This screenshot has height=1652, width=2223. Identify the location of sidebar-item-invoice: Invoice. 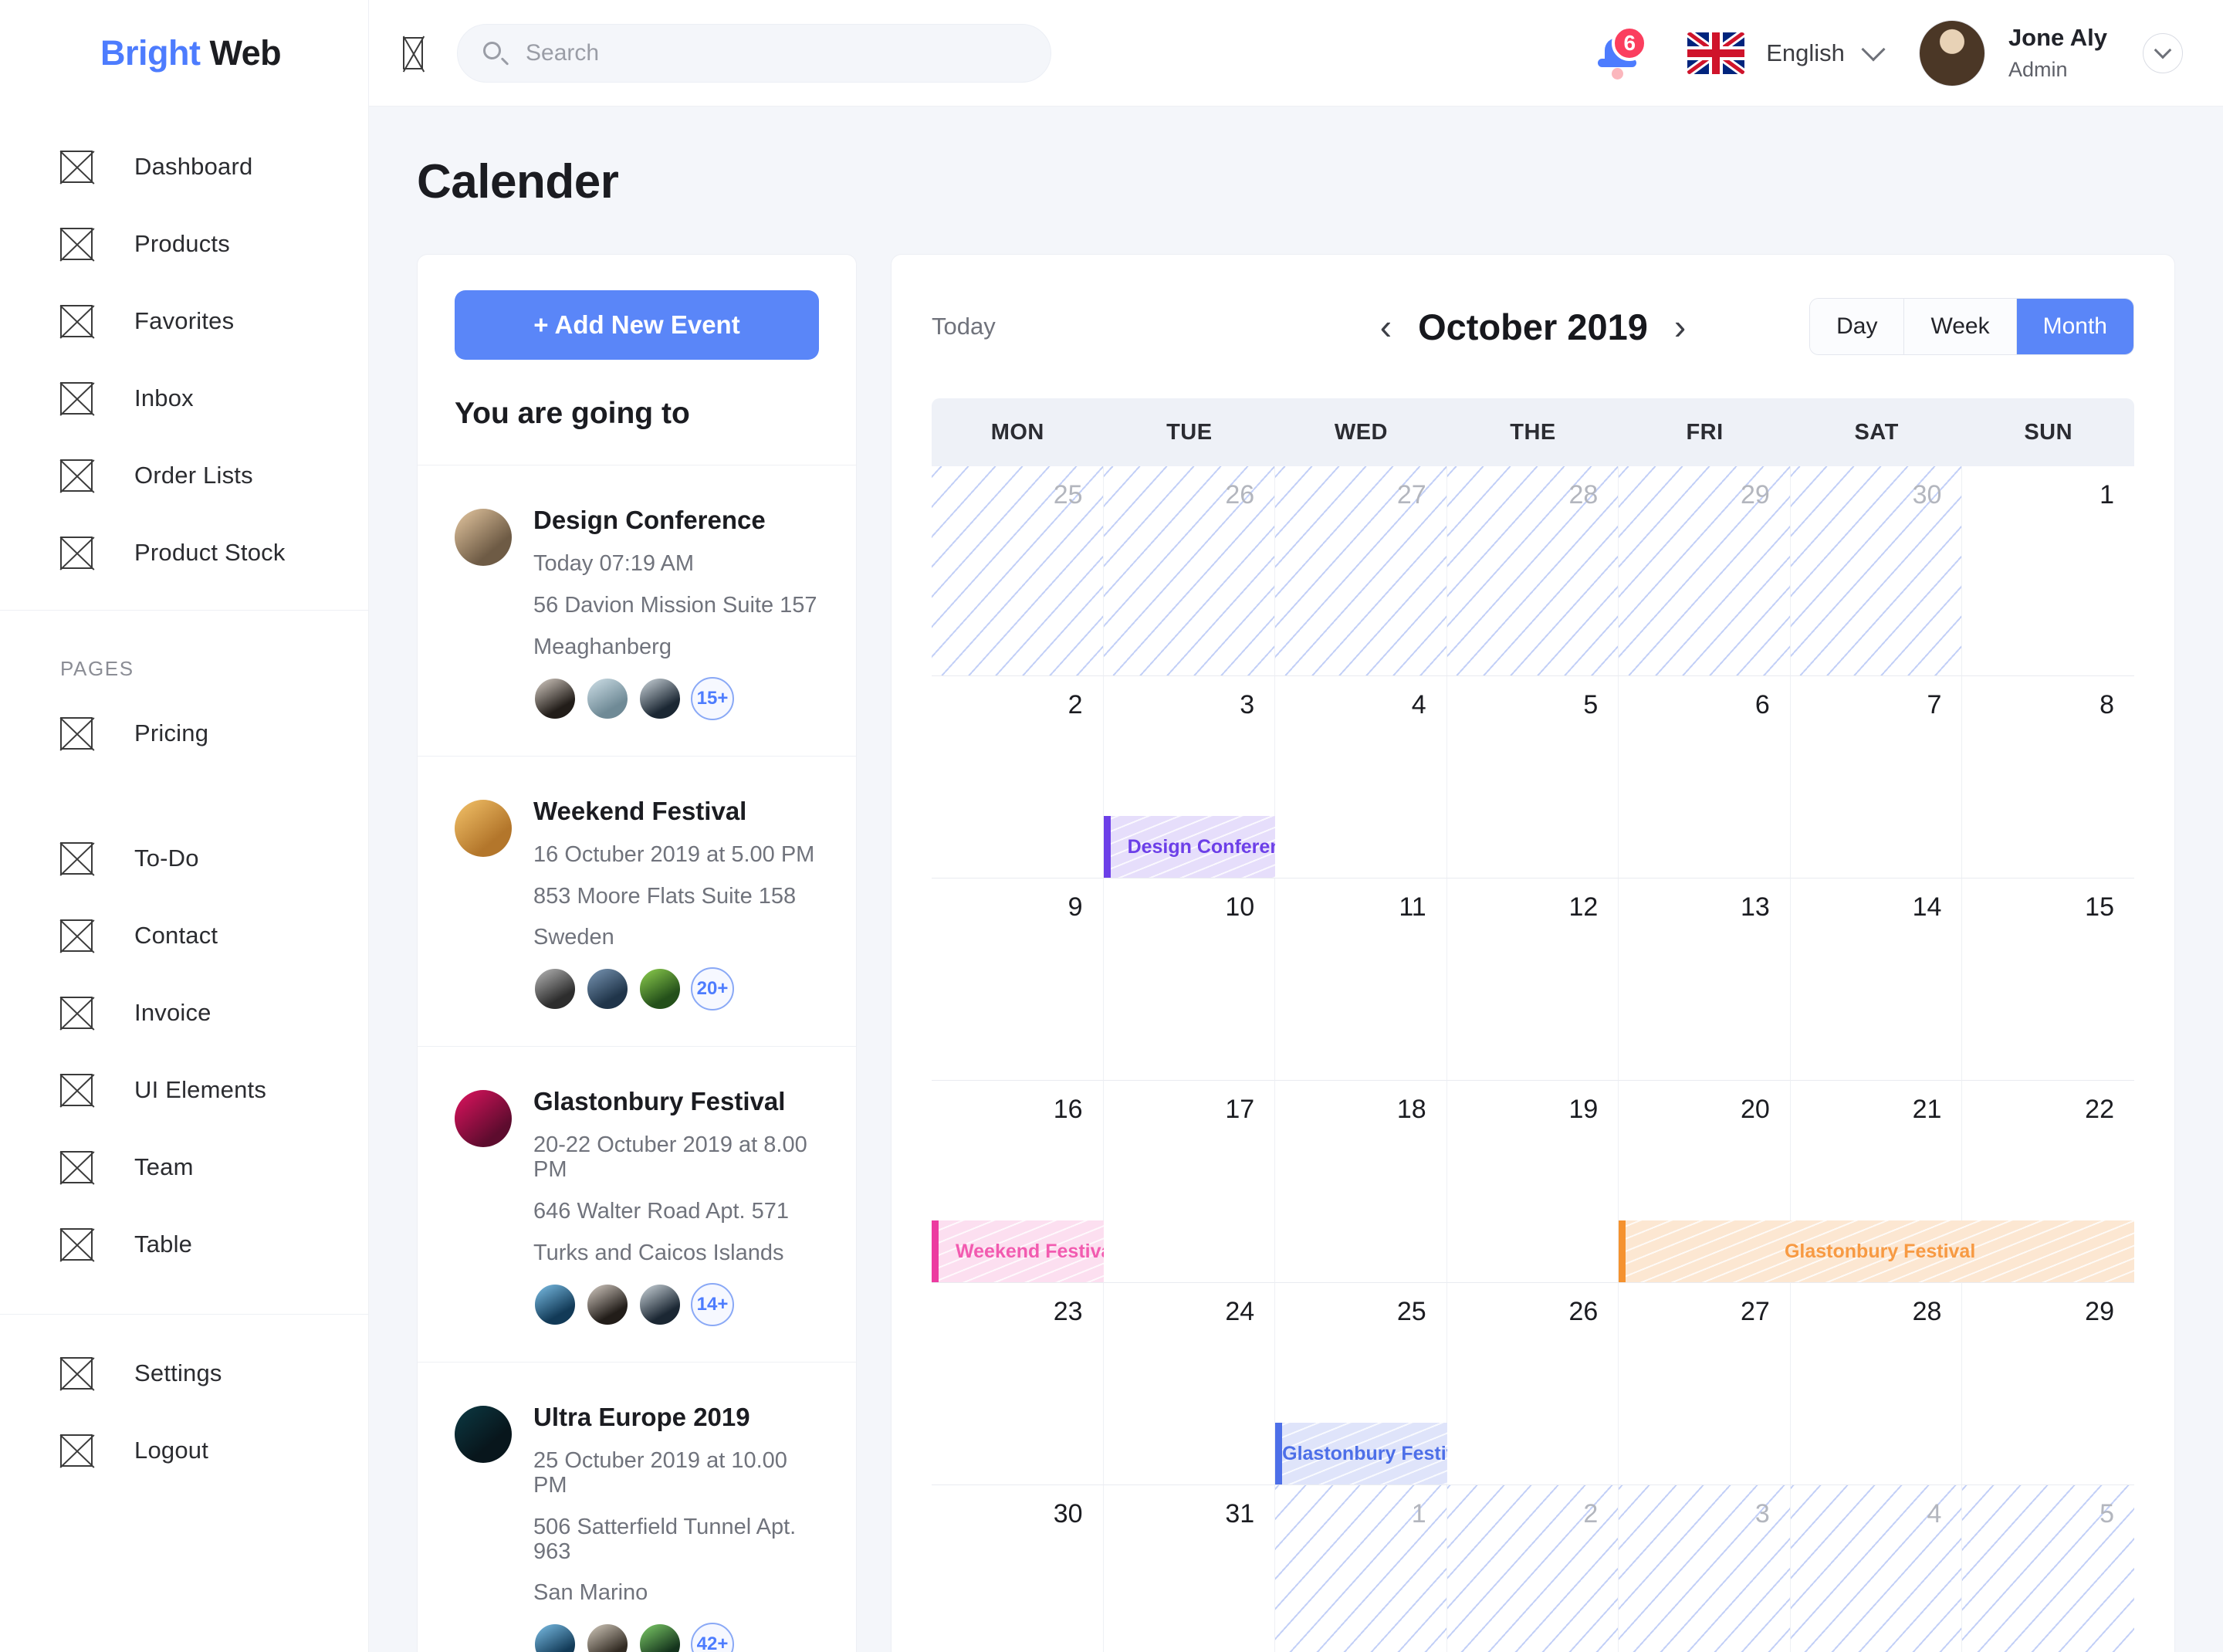
(184, 1013).